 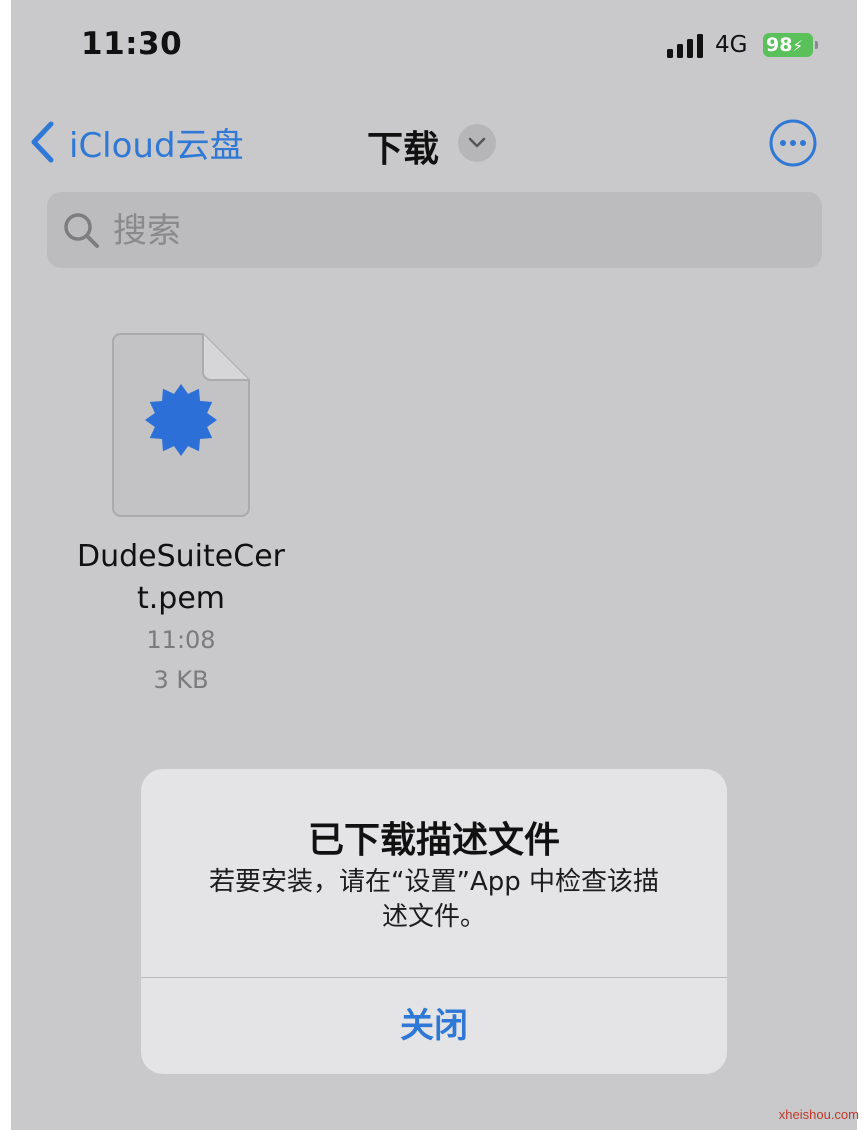 I want to click on status-bar: 11:30 4G 98⚡, so click(x=434, y=45).